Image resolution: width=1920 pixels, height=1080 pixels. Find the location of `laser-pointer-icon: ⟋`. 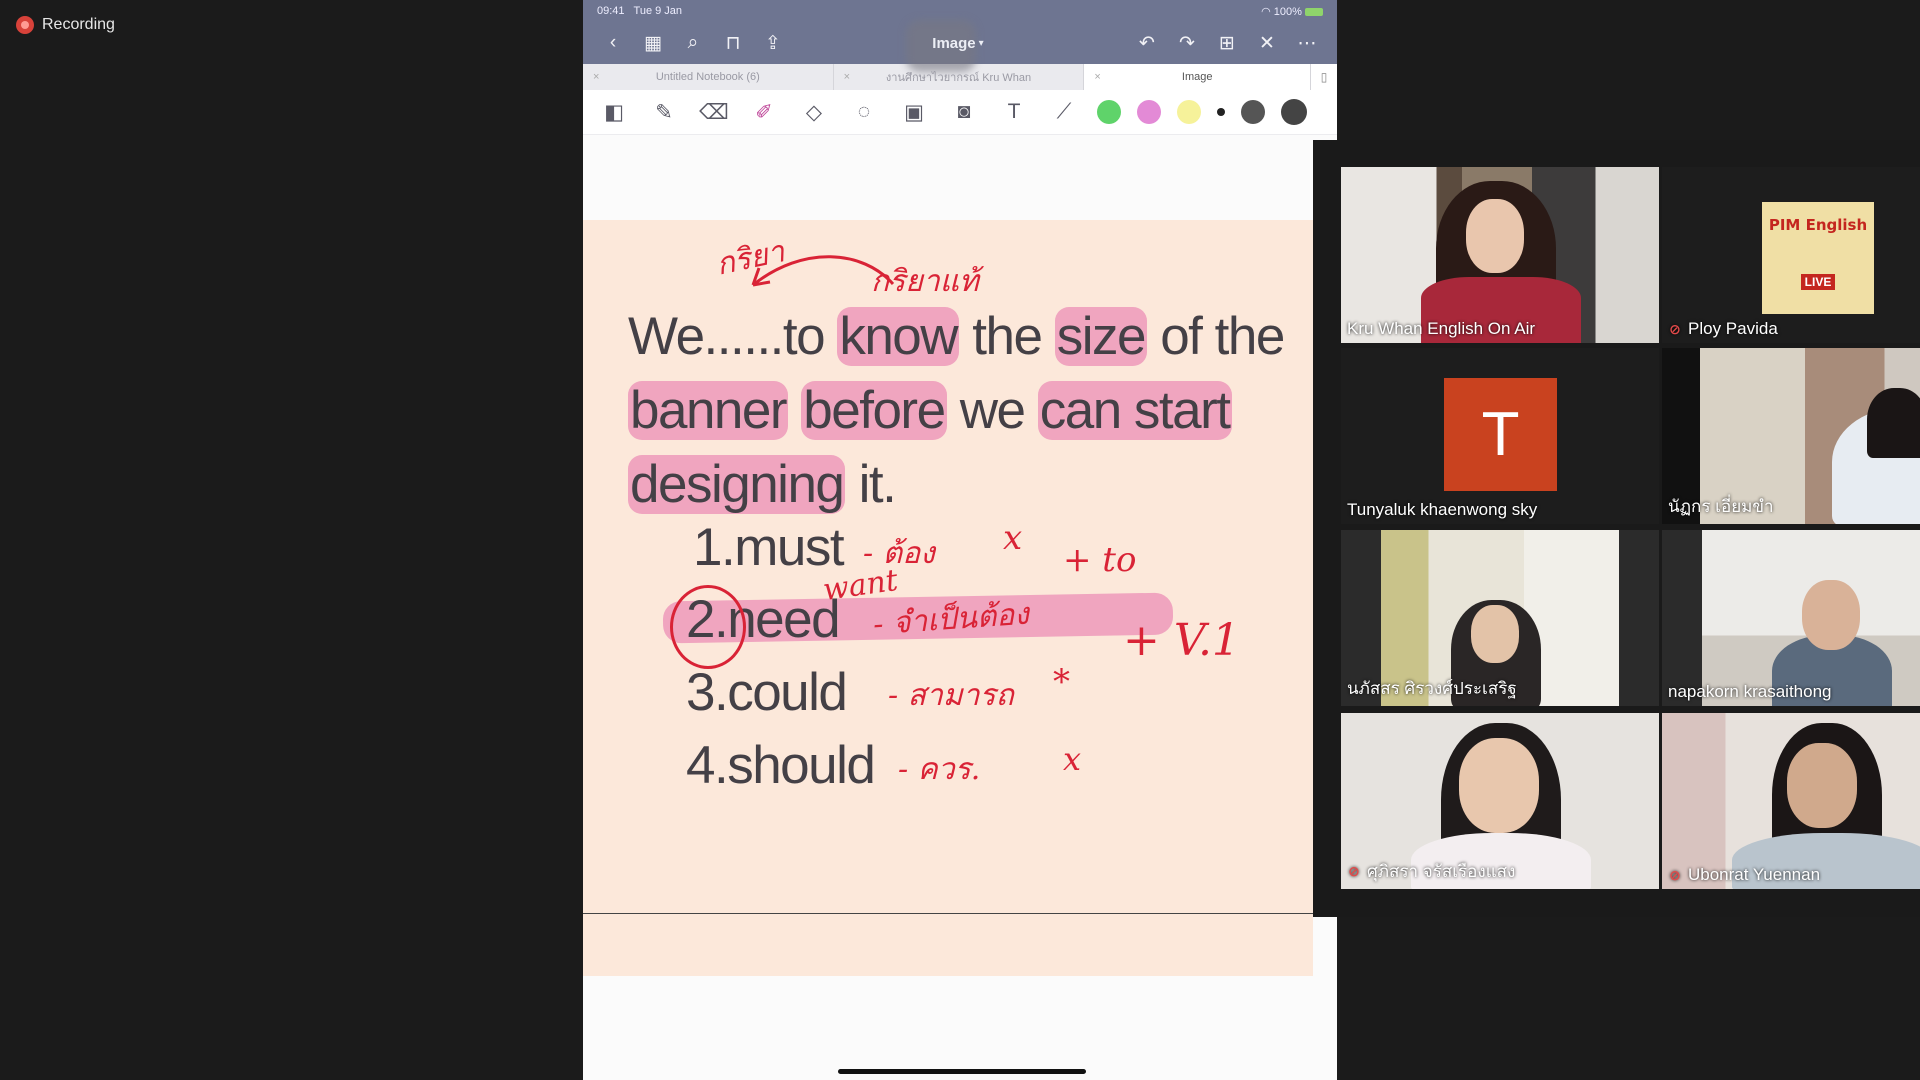

laser-pointer-icon: ⟋ is located at coordinates (1064, 112).